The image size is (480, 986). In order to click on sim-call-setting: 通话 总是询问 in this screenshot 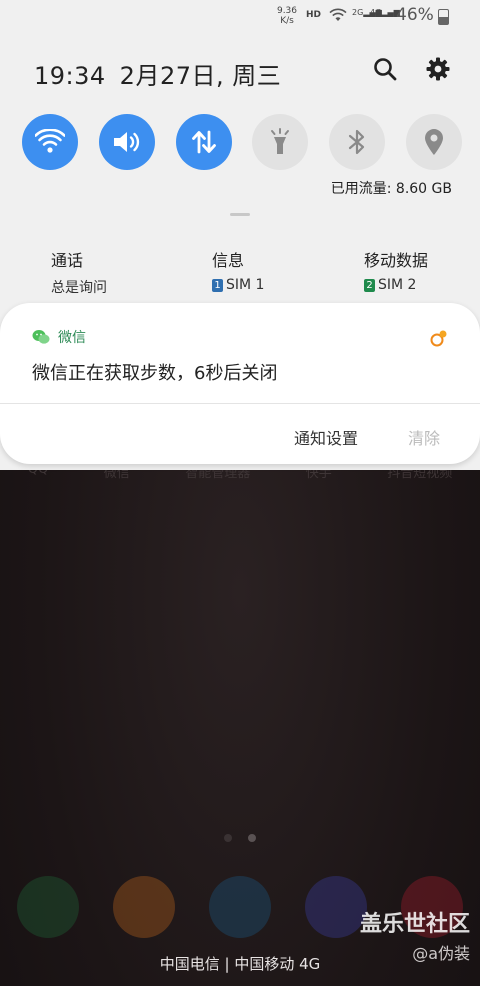, I will do `click(79, 272)`.